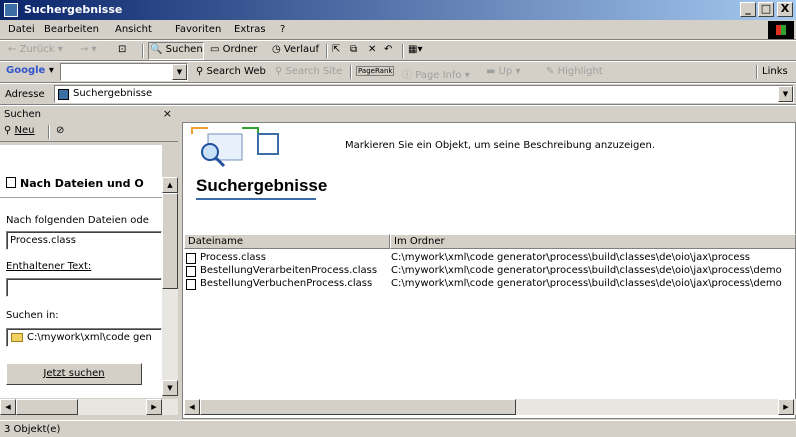 The height and width of the screenshot is (437, 796). Describe the element at coordinates (276, 49) in the screenshot. I see `history-icon: ◷` at that location.